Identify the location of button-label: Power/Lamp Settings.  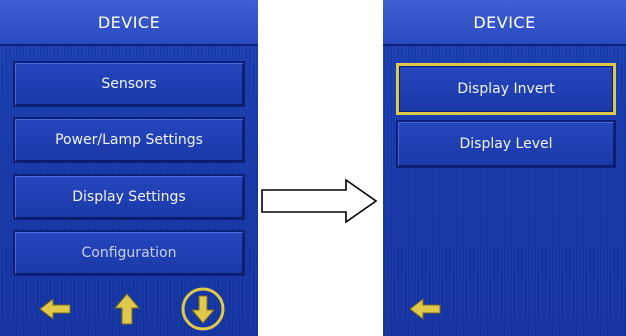
(129, 140).